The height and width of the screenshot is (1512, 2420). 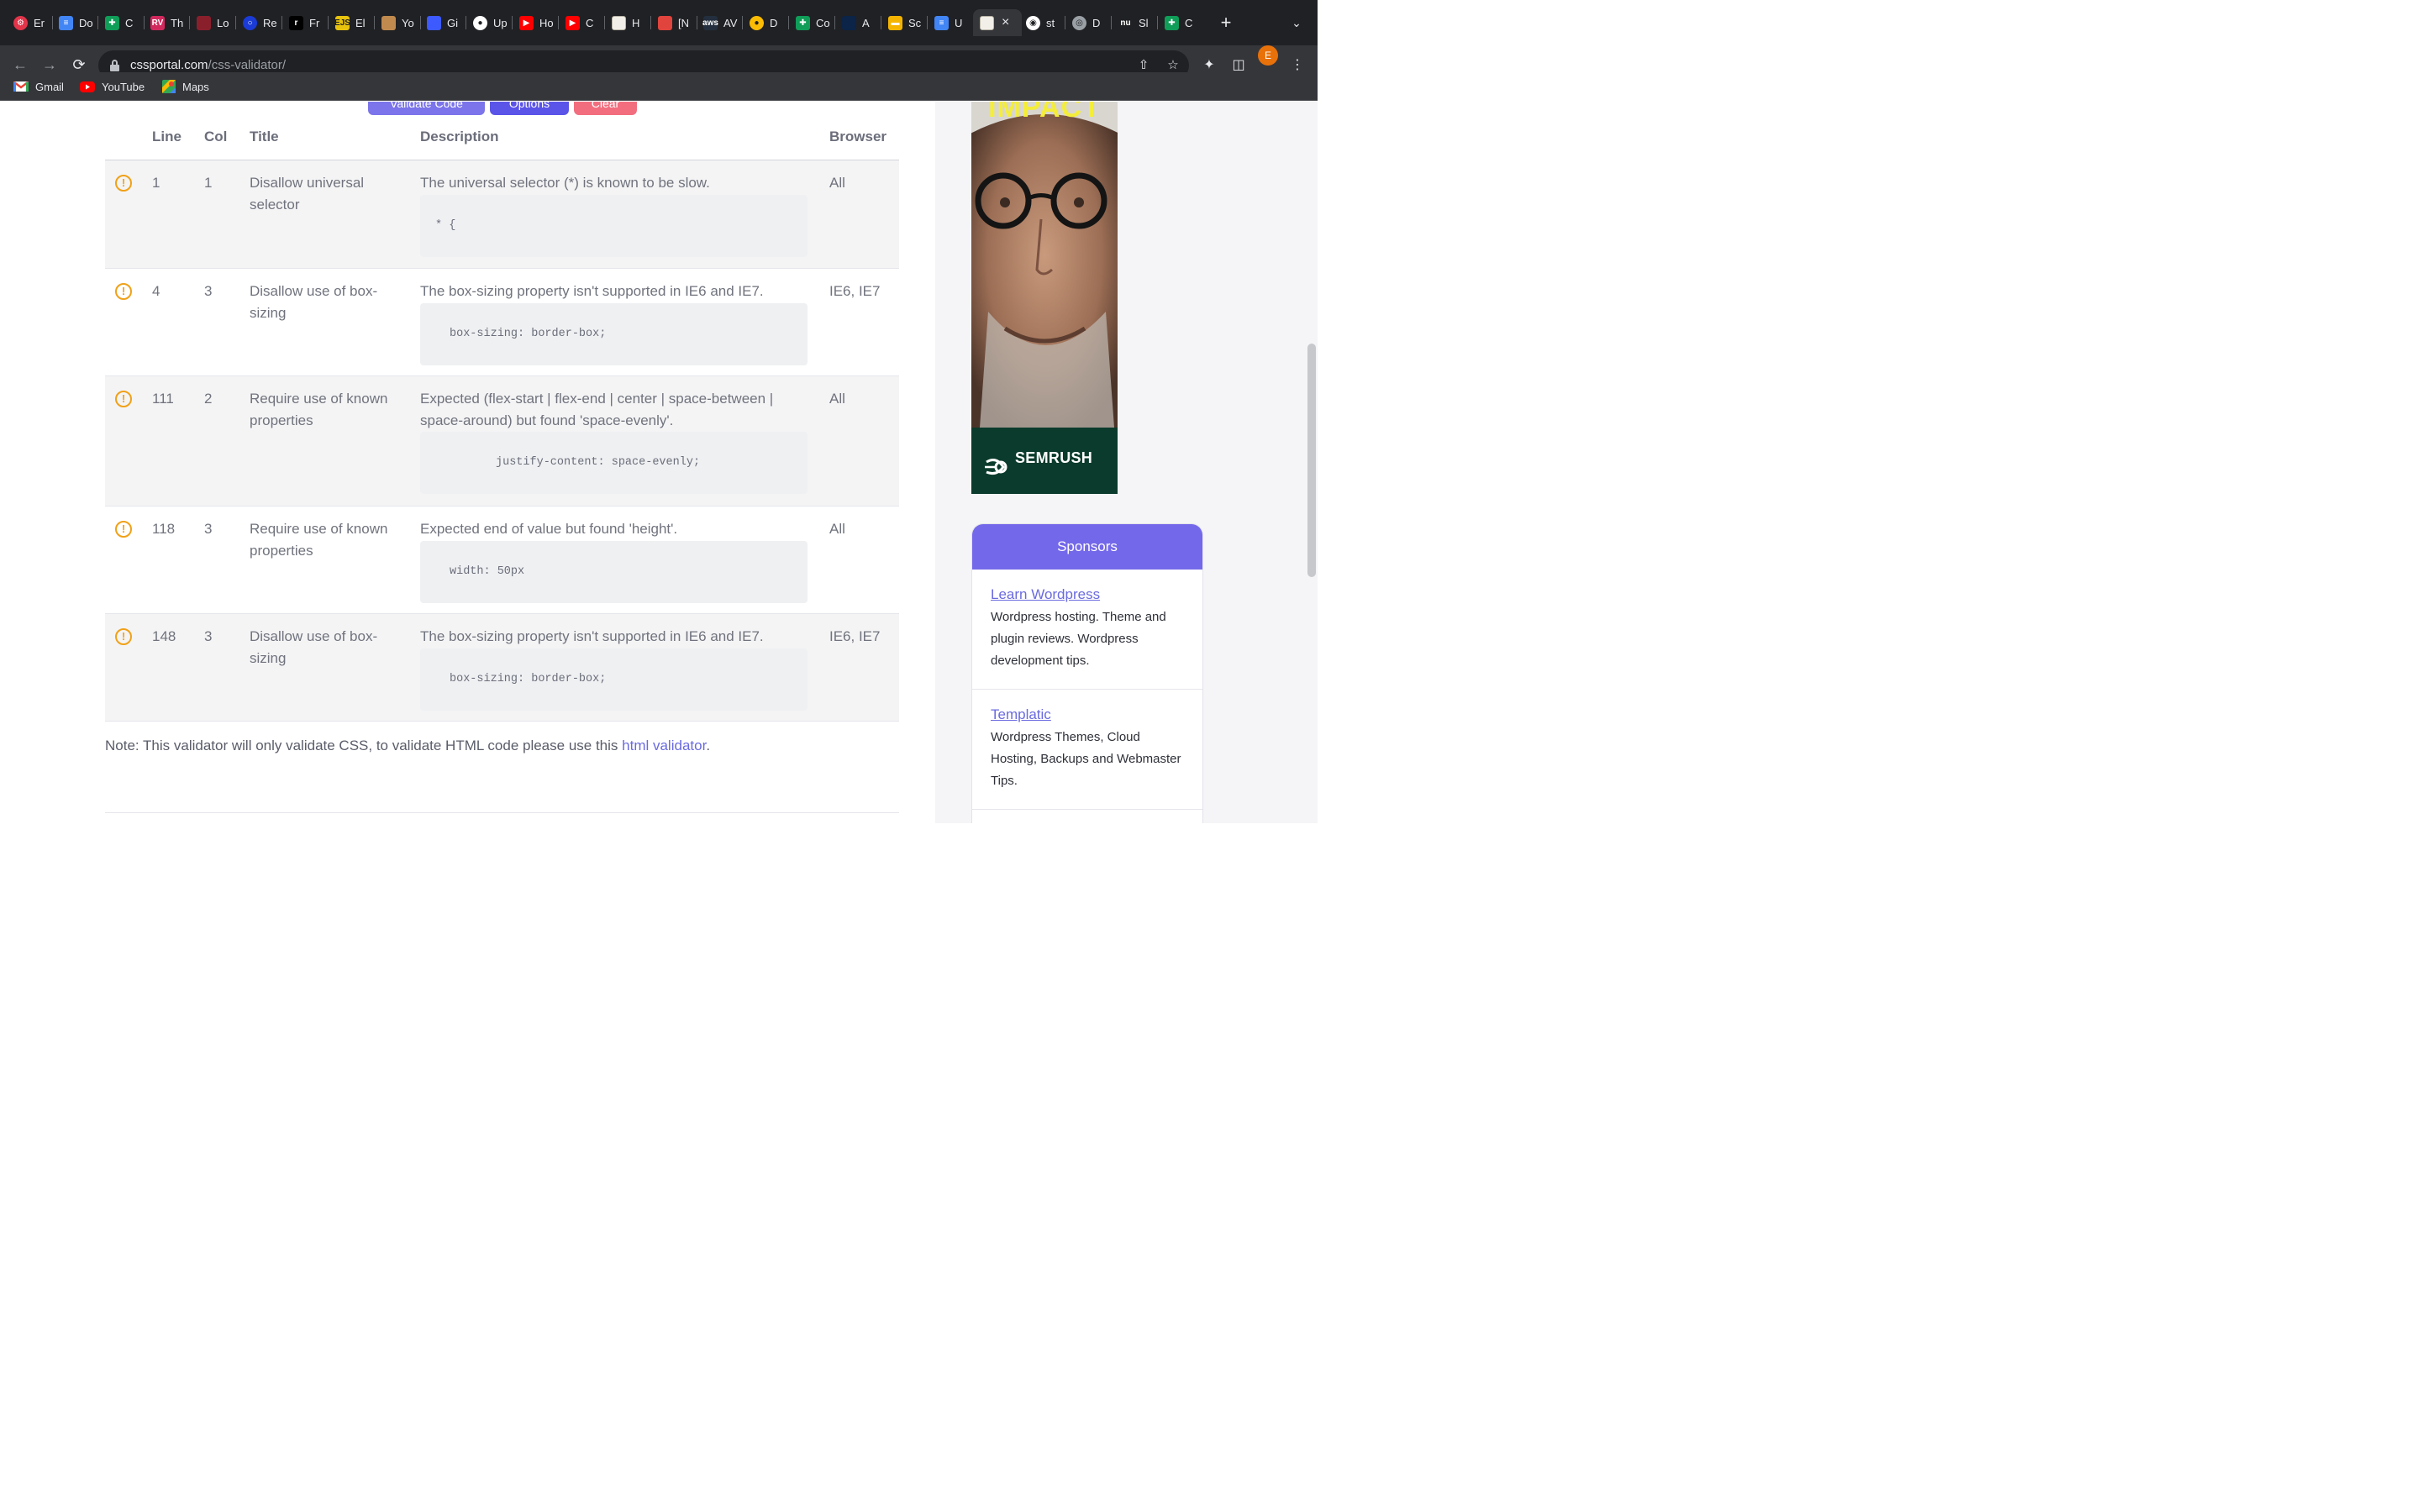 What do you see at coordinates (1088, 595) in the screenshot?
I see `sponsor-link-learn-wordpress: Learn Wordpress` at bounding box center [1088, 595].